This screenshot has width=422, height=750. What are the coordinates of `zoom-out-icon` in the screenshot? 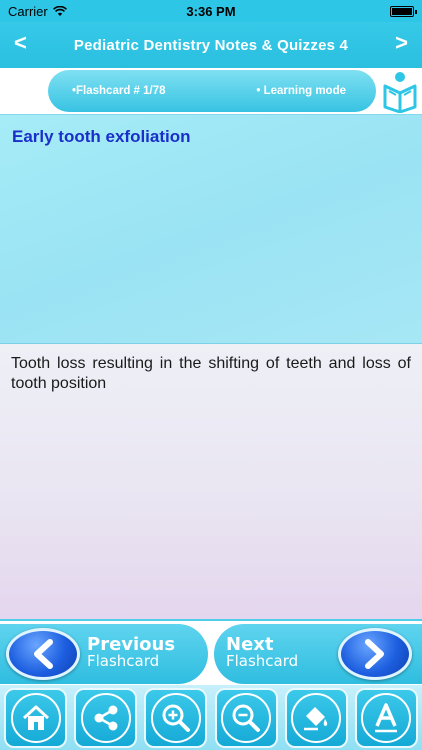 It's located at (246, 717).